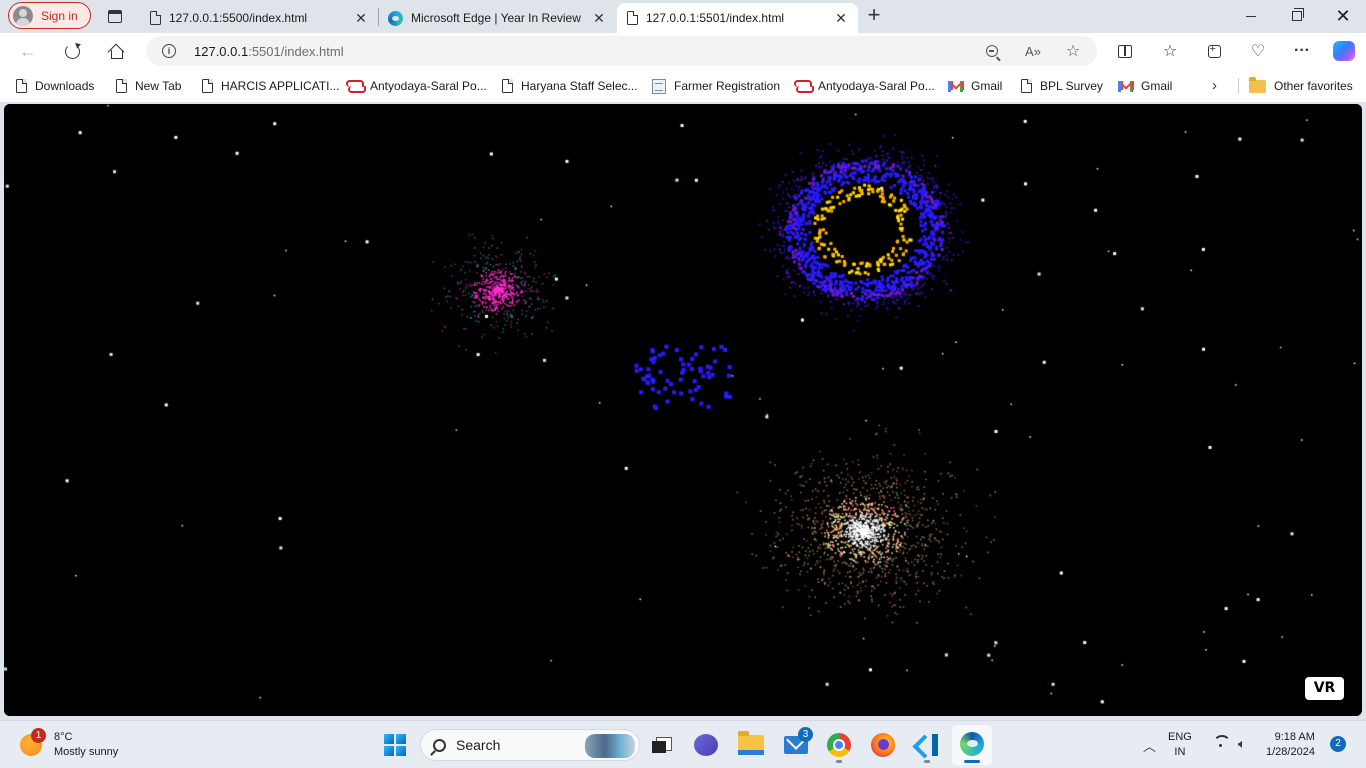 The width and height of the screenshot is (1366, 768). What do you see at coordinates (65, 86) in the screenshot?
I see `favorite-label: Downloads` at bounding box center [65, 86].